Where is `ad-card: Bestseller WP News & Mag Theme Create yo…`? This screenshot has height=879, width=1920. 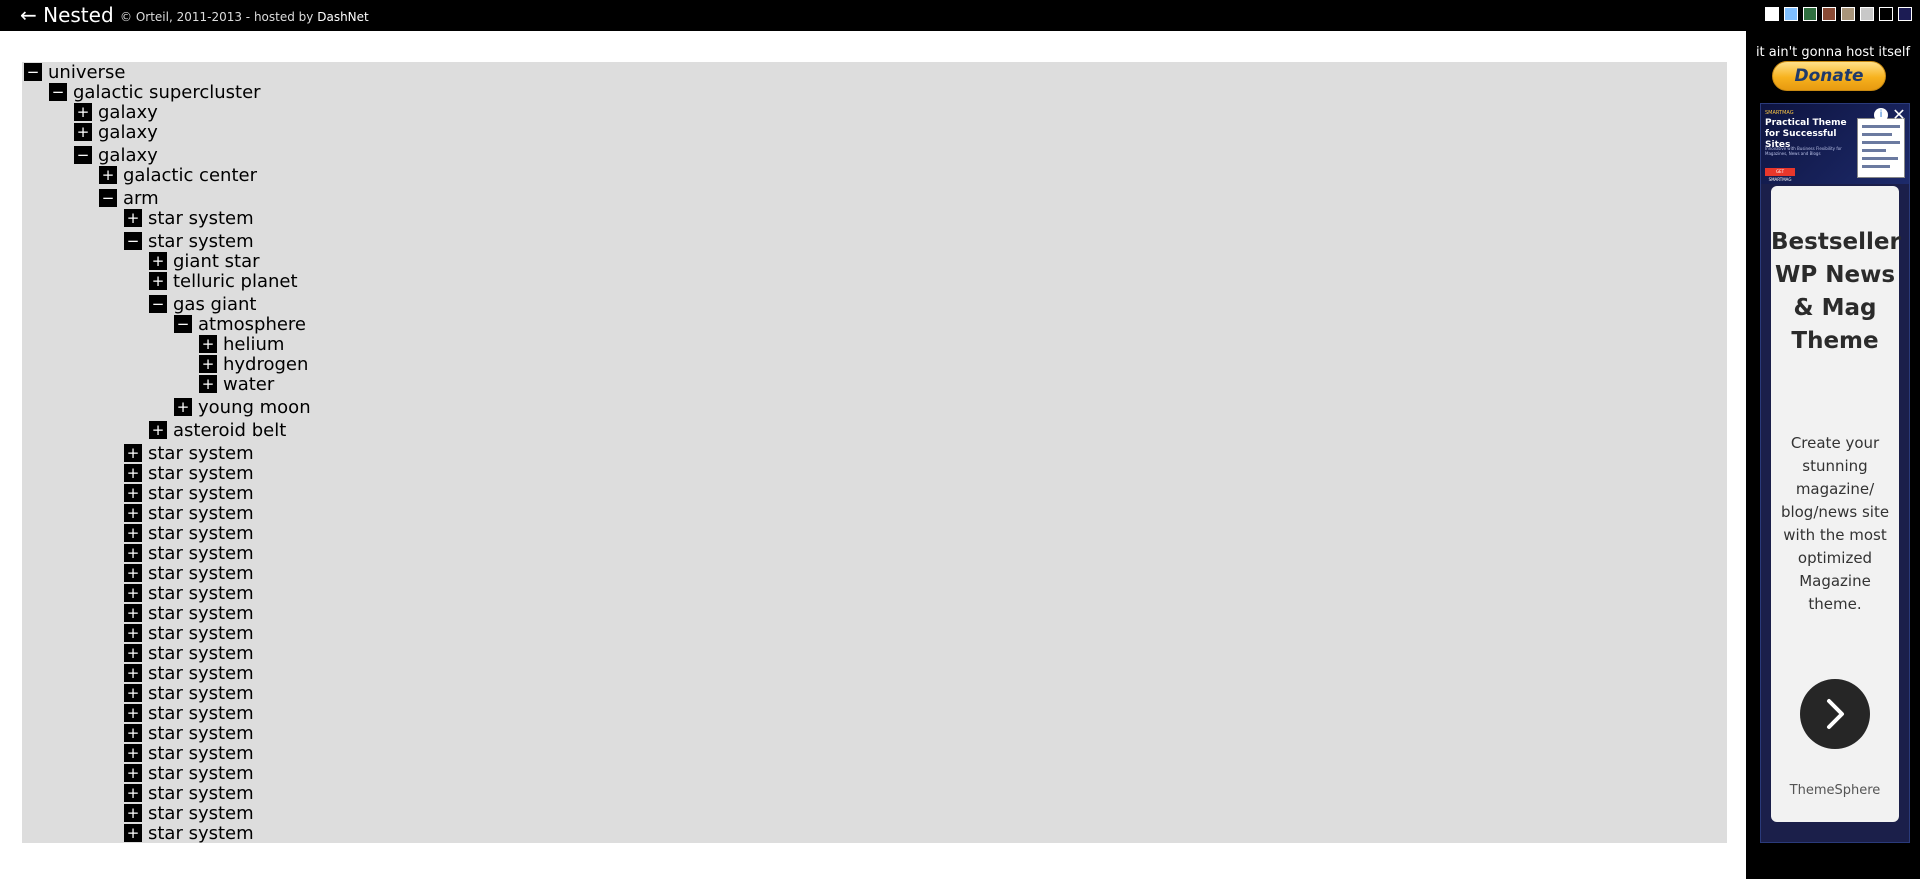 ad-card: Bestseller WP News & Mag Theme Create yo… is located at coordinates (1836, 504).